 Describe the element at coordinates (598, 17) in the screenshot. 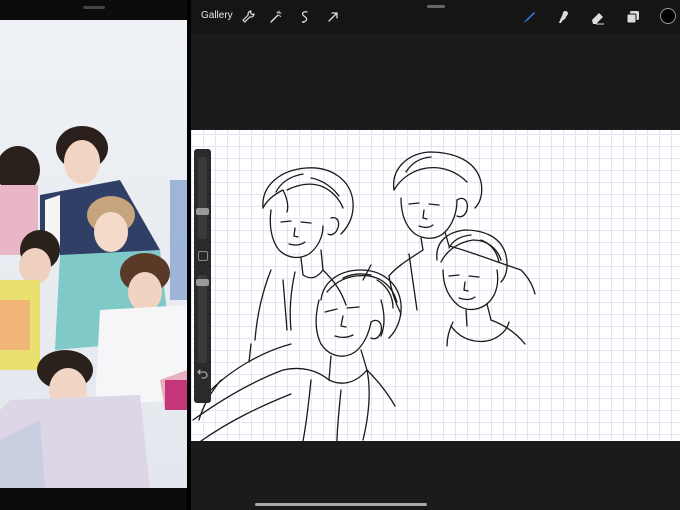

I see `eraser-icon` at that location.